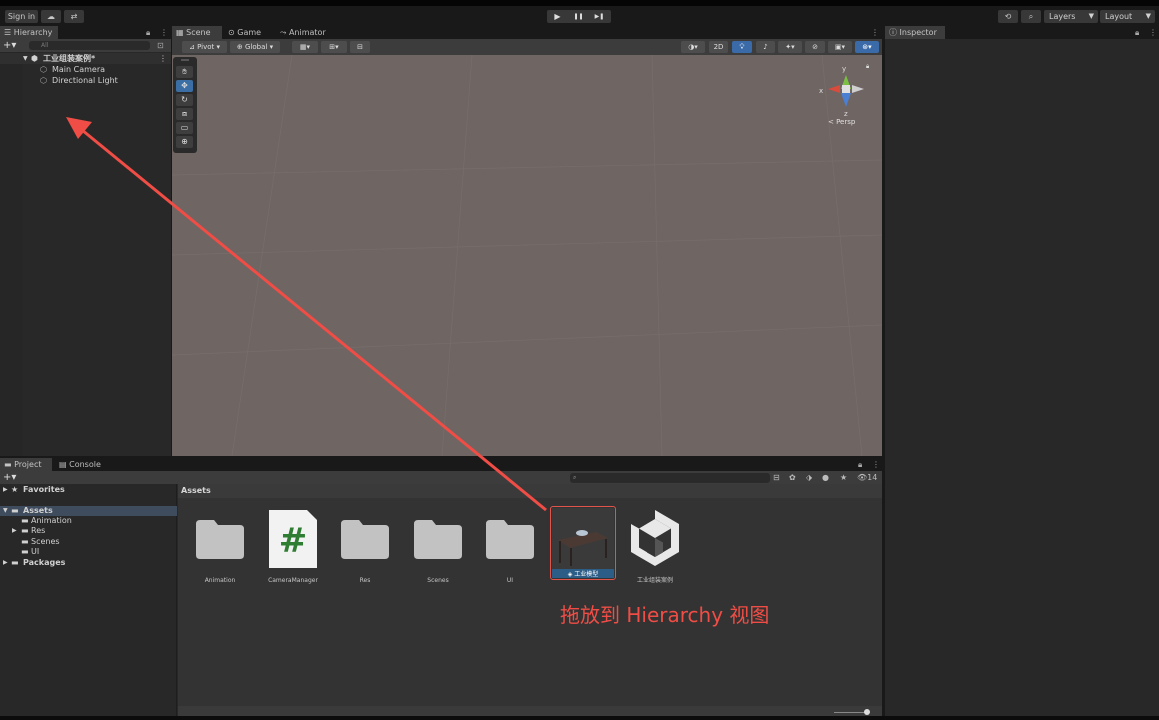 The image size is (1159, 720). Describe the element at coordinates (1127, 16) in the screenshot. I see `layout-dropdown: Layout ▼` at that location.